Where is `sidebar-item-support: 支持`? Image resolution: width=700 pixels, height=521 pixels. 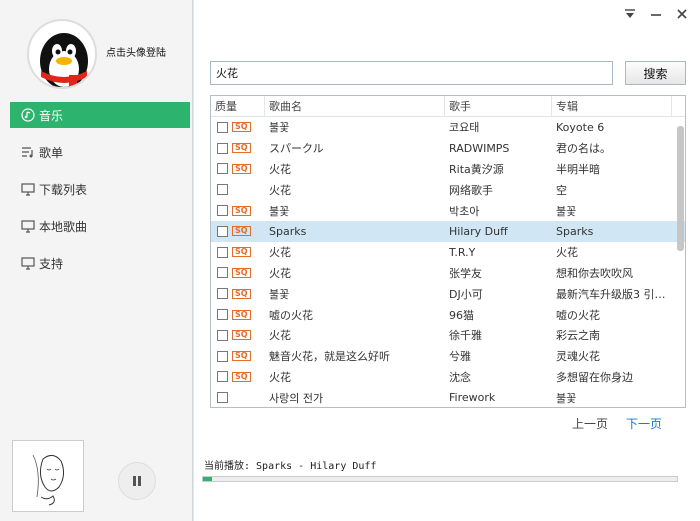 sidebar-item-support: 支持 is located at coordinates (100, 263).